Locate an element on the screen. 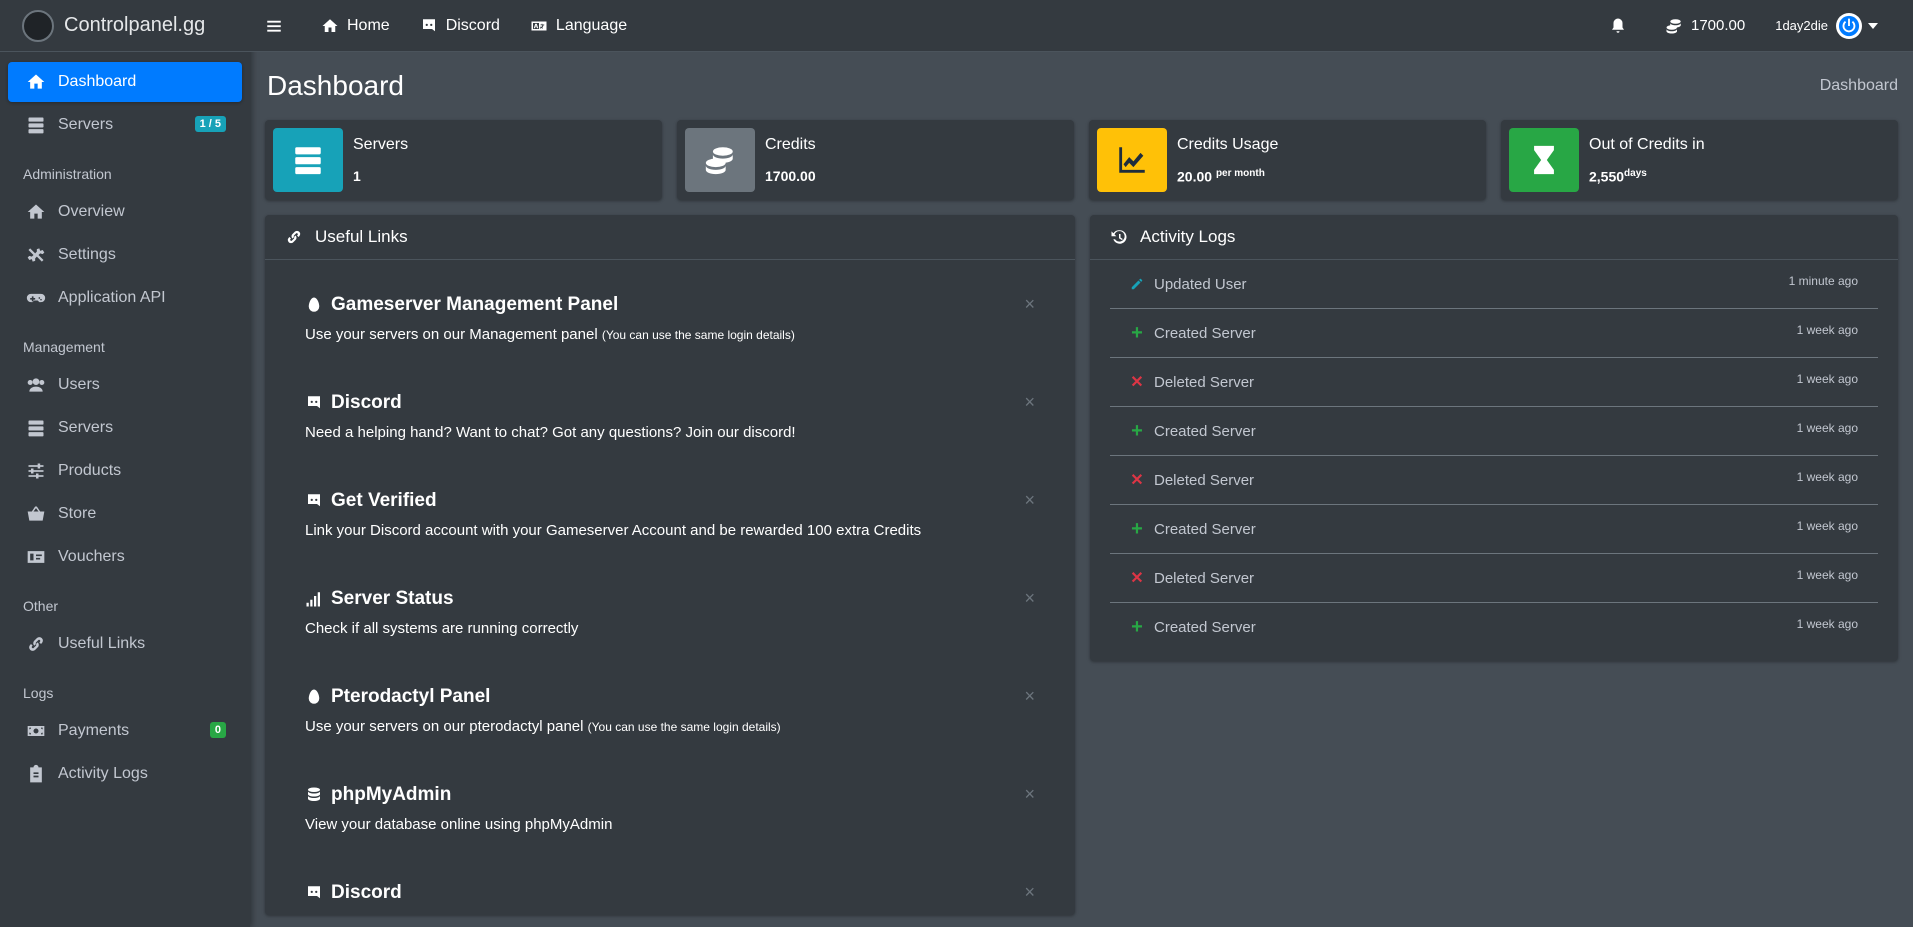  link-title-text: Server Status is located at coordinates (392, 598).